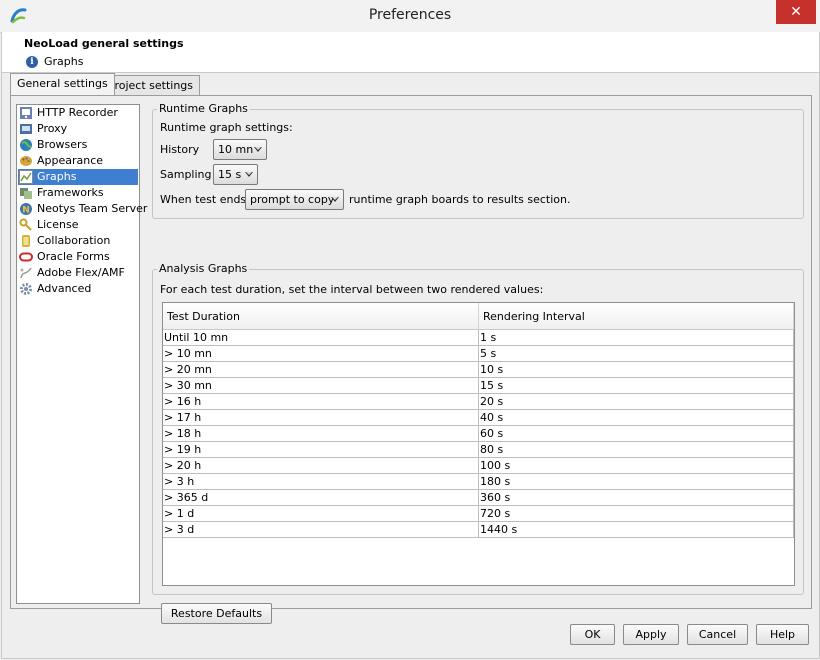 This screenshot has height=660, width=820. I want to click on interval-cell: 100 s, so click(636, 465).